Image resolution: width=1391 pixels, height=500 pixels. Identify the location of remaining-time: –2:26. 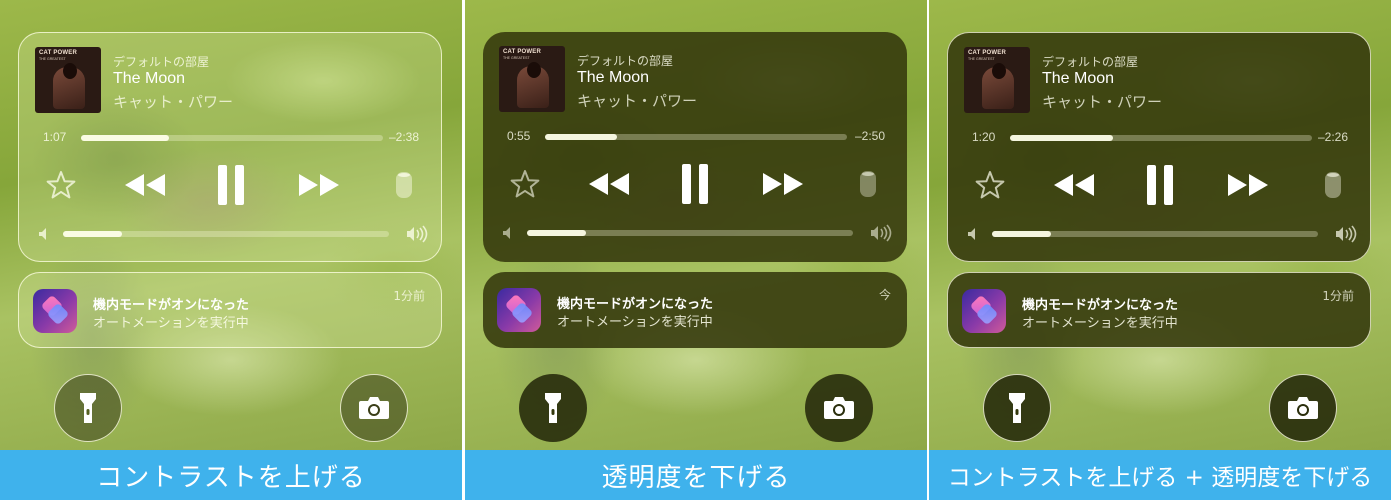
(1332, 137).